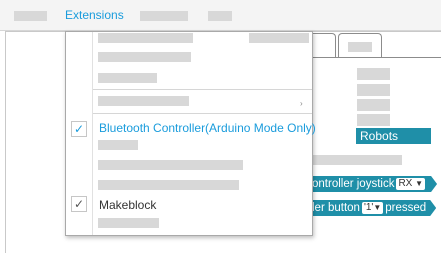 Image resolution: width=441 pixels, height=253 pixels. I want to click on button-block-text: ler button, so click(336, 208).